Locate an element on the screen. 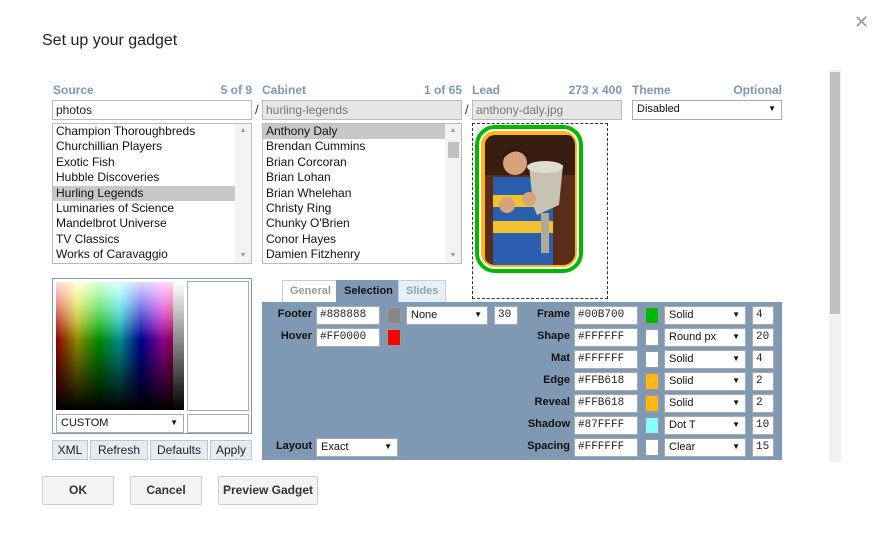 The height and width of the screenshot is (535, 884). cabinet-list-item: Christy Ring is located at coordinates (362, 208).